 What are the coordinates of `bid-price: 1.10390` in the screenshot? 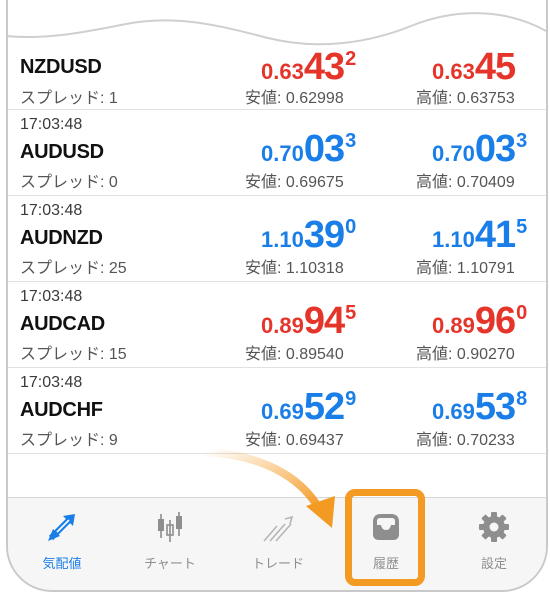 It's located at (309, 235).